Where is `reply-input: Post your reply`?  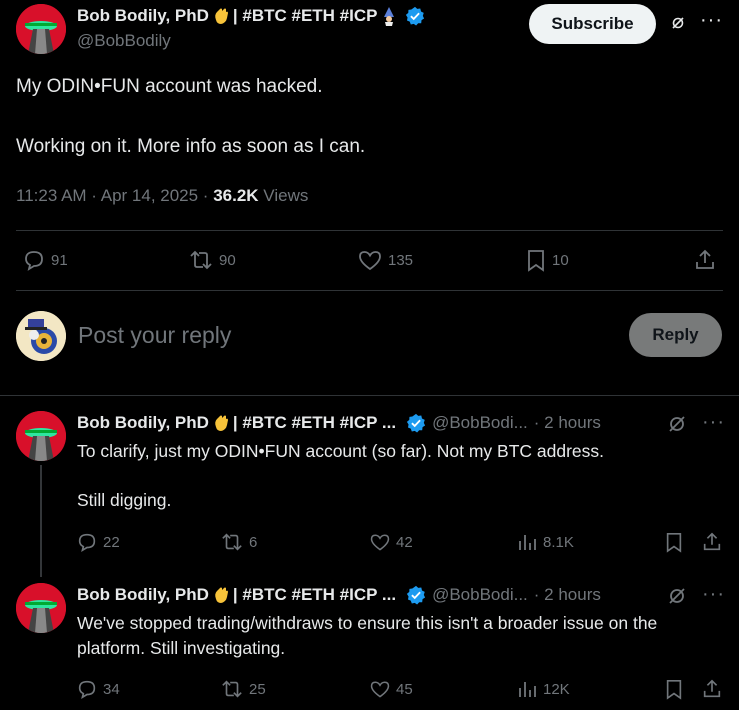
reply-input: Post your reply is located at coordinates (154, 335).